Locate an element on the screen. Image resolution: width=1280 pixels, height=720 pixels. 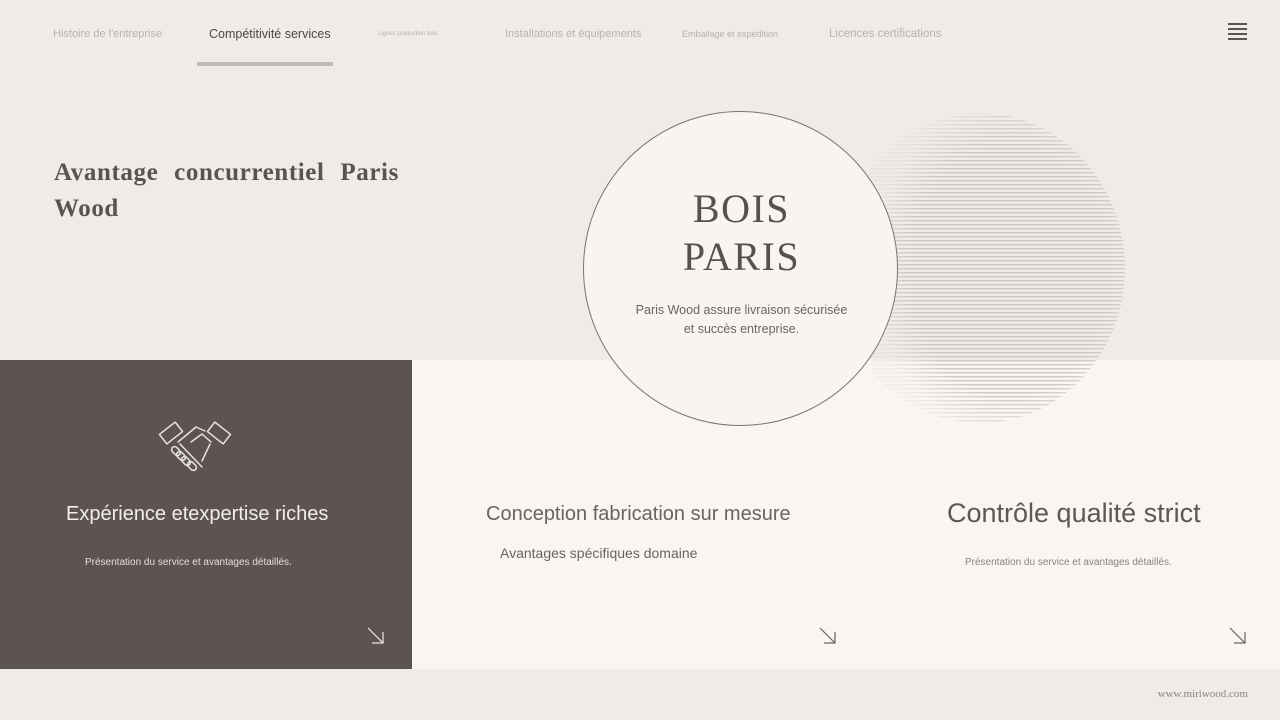
brand-title-line-2: PARIS is located at coordinates (741, 256).